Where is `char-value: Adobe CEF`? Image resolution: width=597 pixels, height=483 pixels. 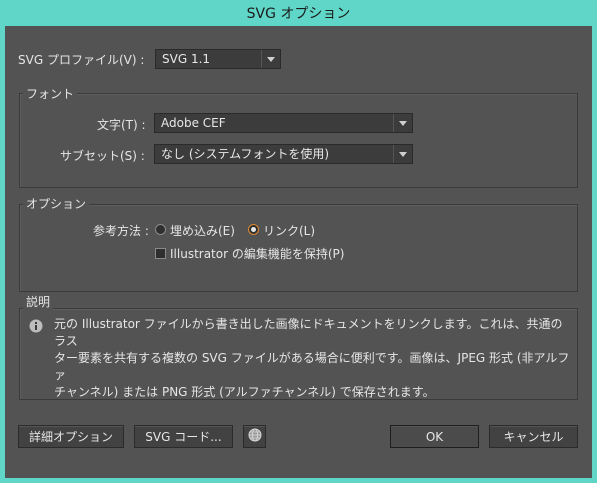
char-value: Adobe CEF is located at coordinates (193, 123).